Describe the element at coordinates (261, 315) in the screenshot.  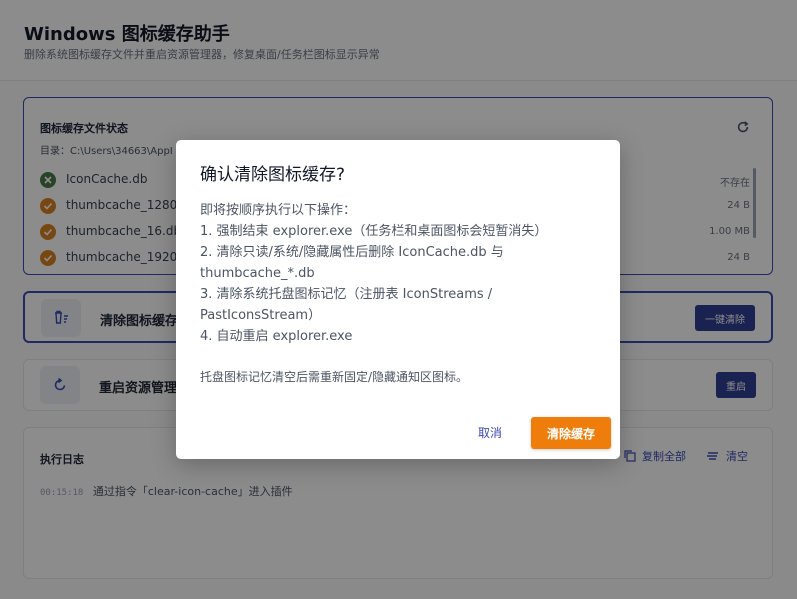
I see `dialog-line: PastIconsStream）` at that location.